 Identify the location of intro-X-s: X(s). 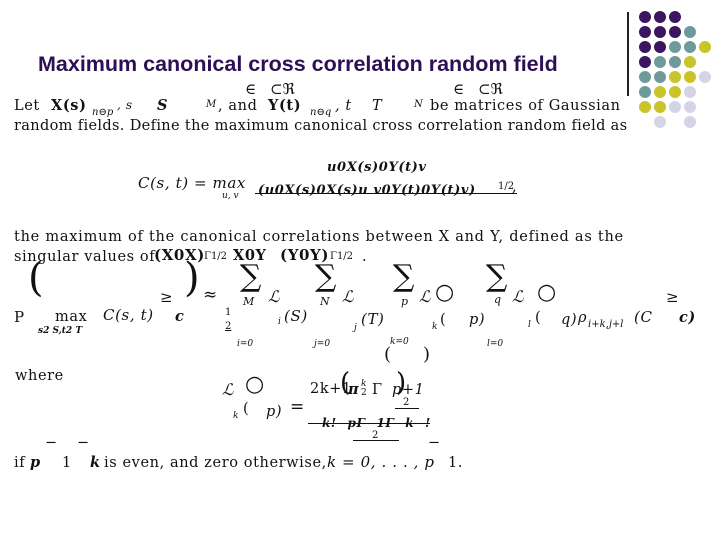
(69, 105).